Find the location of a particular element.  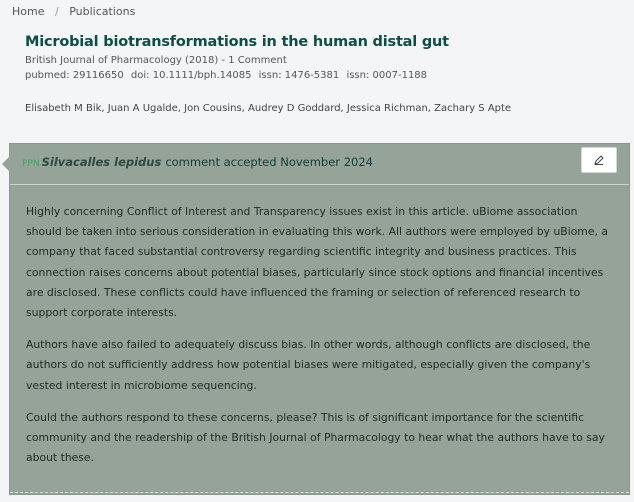

breadcrumb: Home / Publications is located at coordinates (73, 12).